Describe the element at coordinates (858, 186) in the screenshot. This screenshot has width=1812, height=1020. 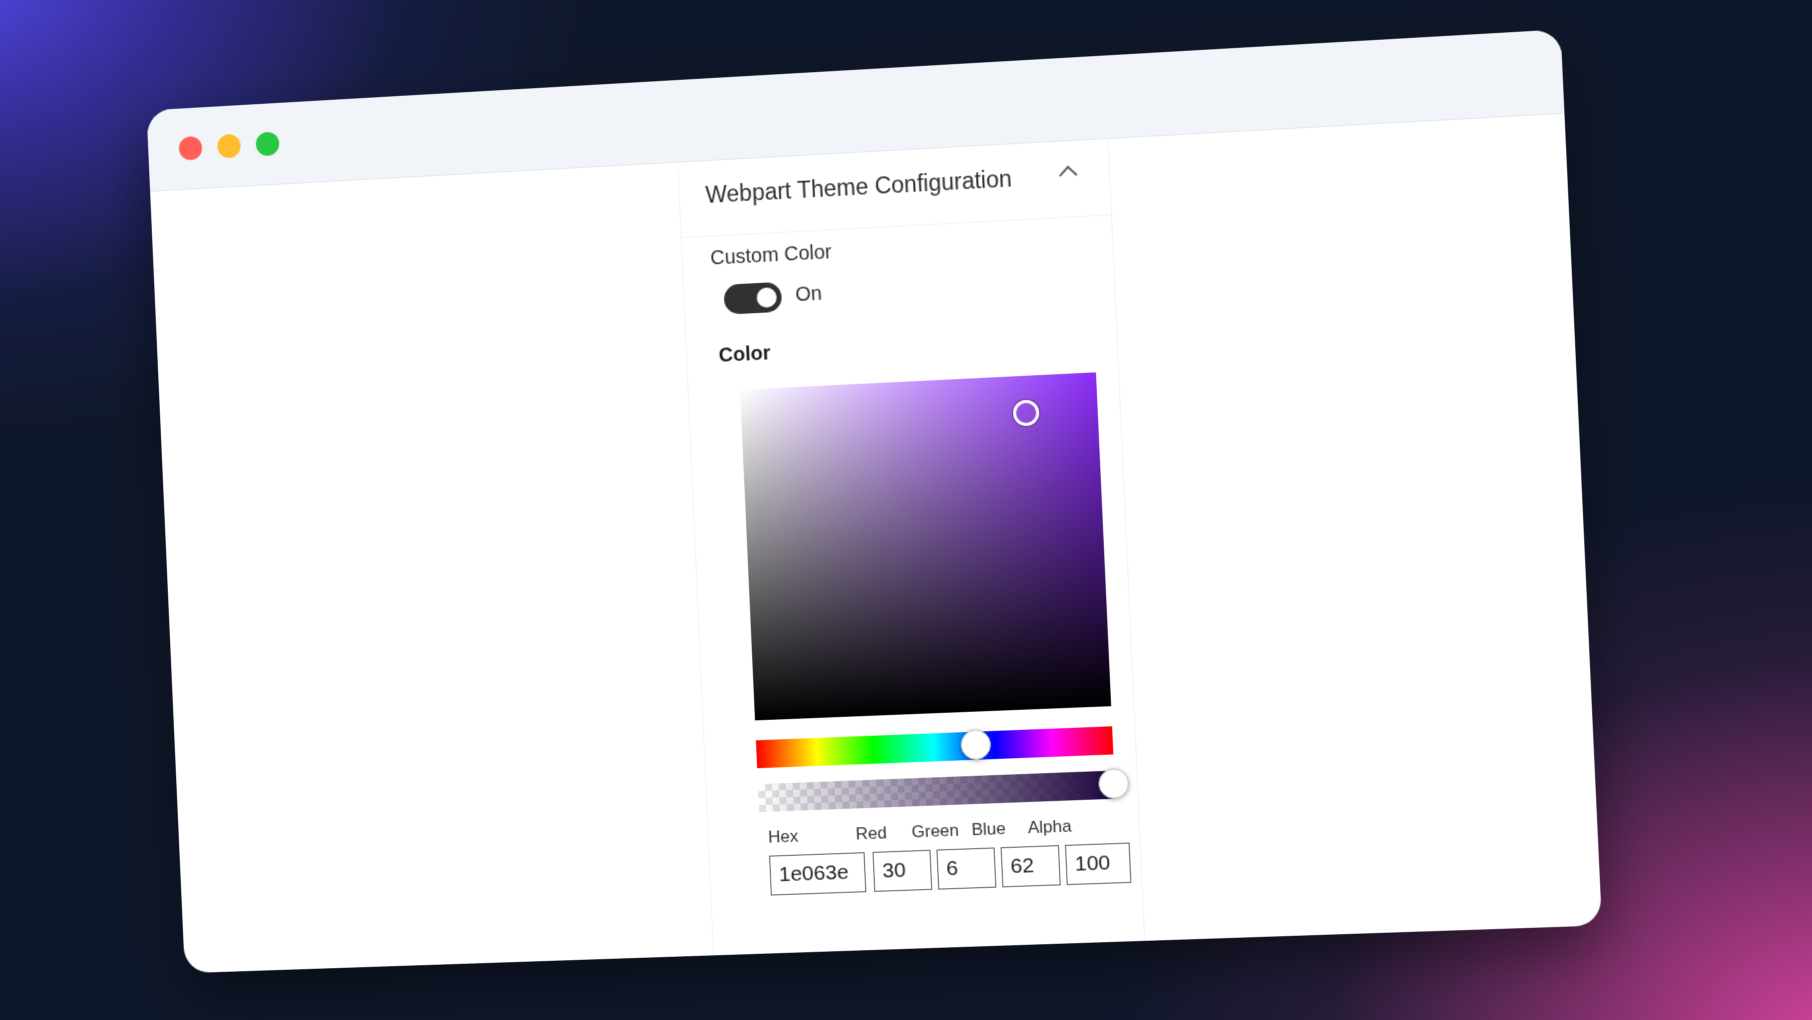
I see `panel-header-title: Webpart Theme Configuration` at that location.